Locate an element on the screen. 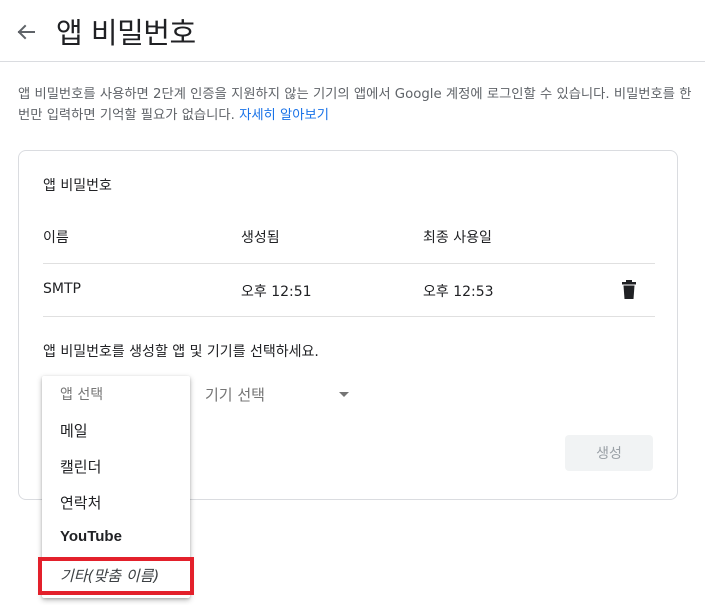 Image resolution: width=705 pixels, height=605 pixels. learn-more-link: 자세히 알아보기 is located at coordinates (284, 115).